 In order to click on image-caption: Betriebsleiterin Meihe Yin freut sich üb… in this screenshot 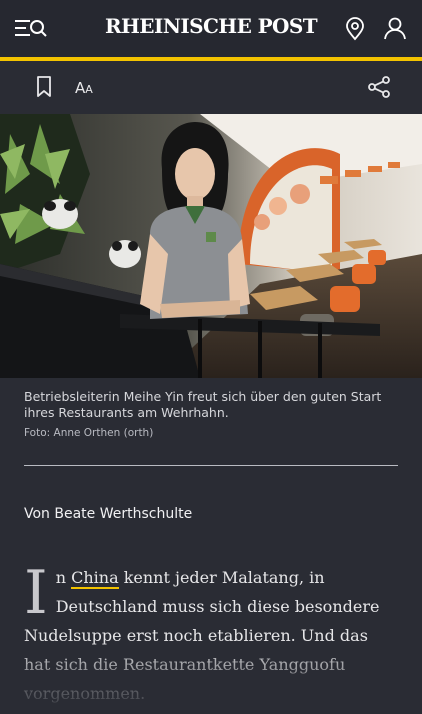, I will do `click(203, 404)`.